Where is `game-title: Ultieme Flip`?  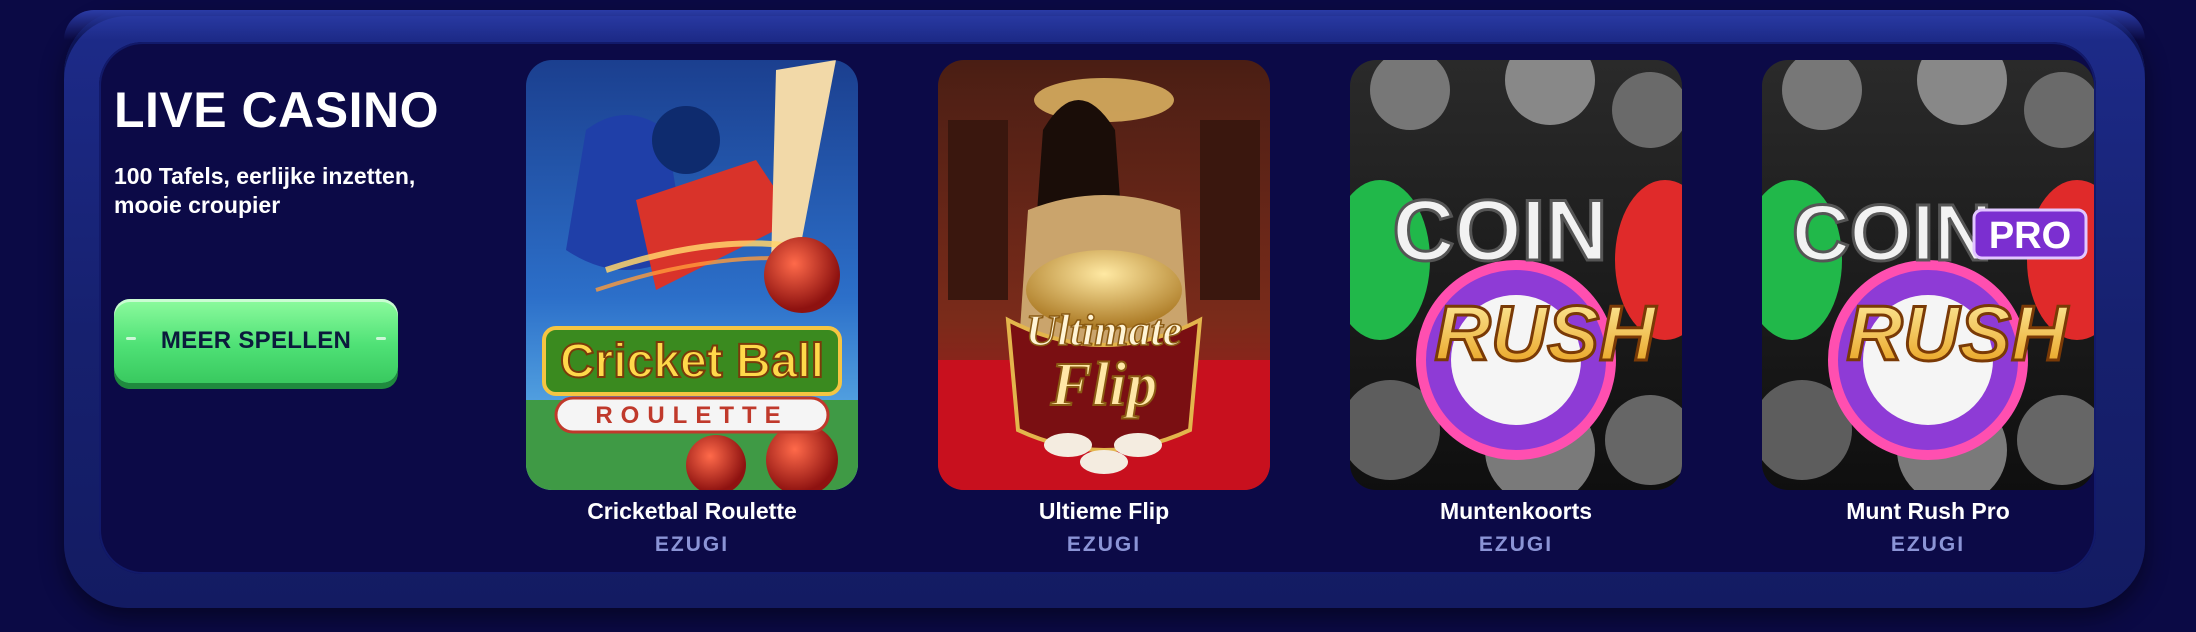 game-title: Ultieme Flip is located at coordinates (1104, 511).